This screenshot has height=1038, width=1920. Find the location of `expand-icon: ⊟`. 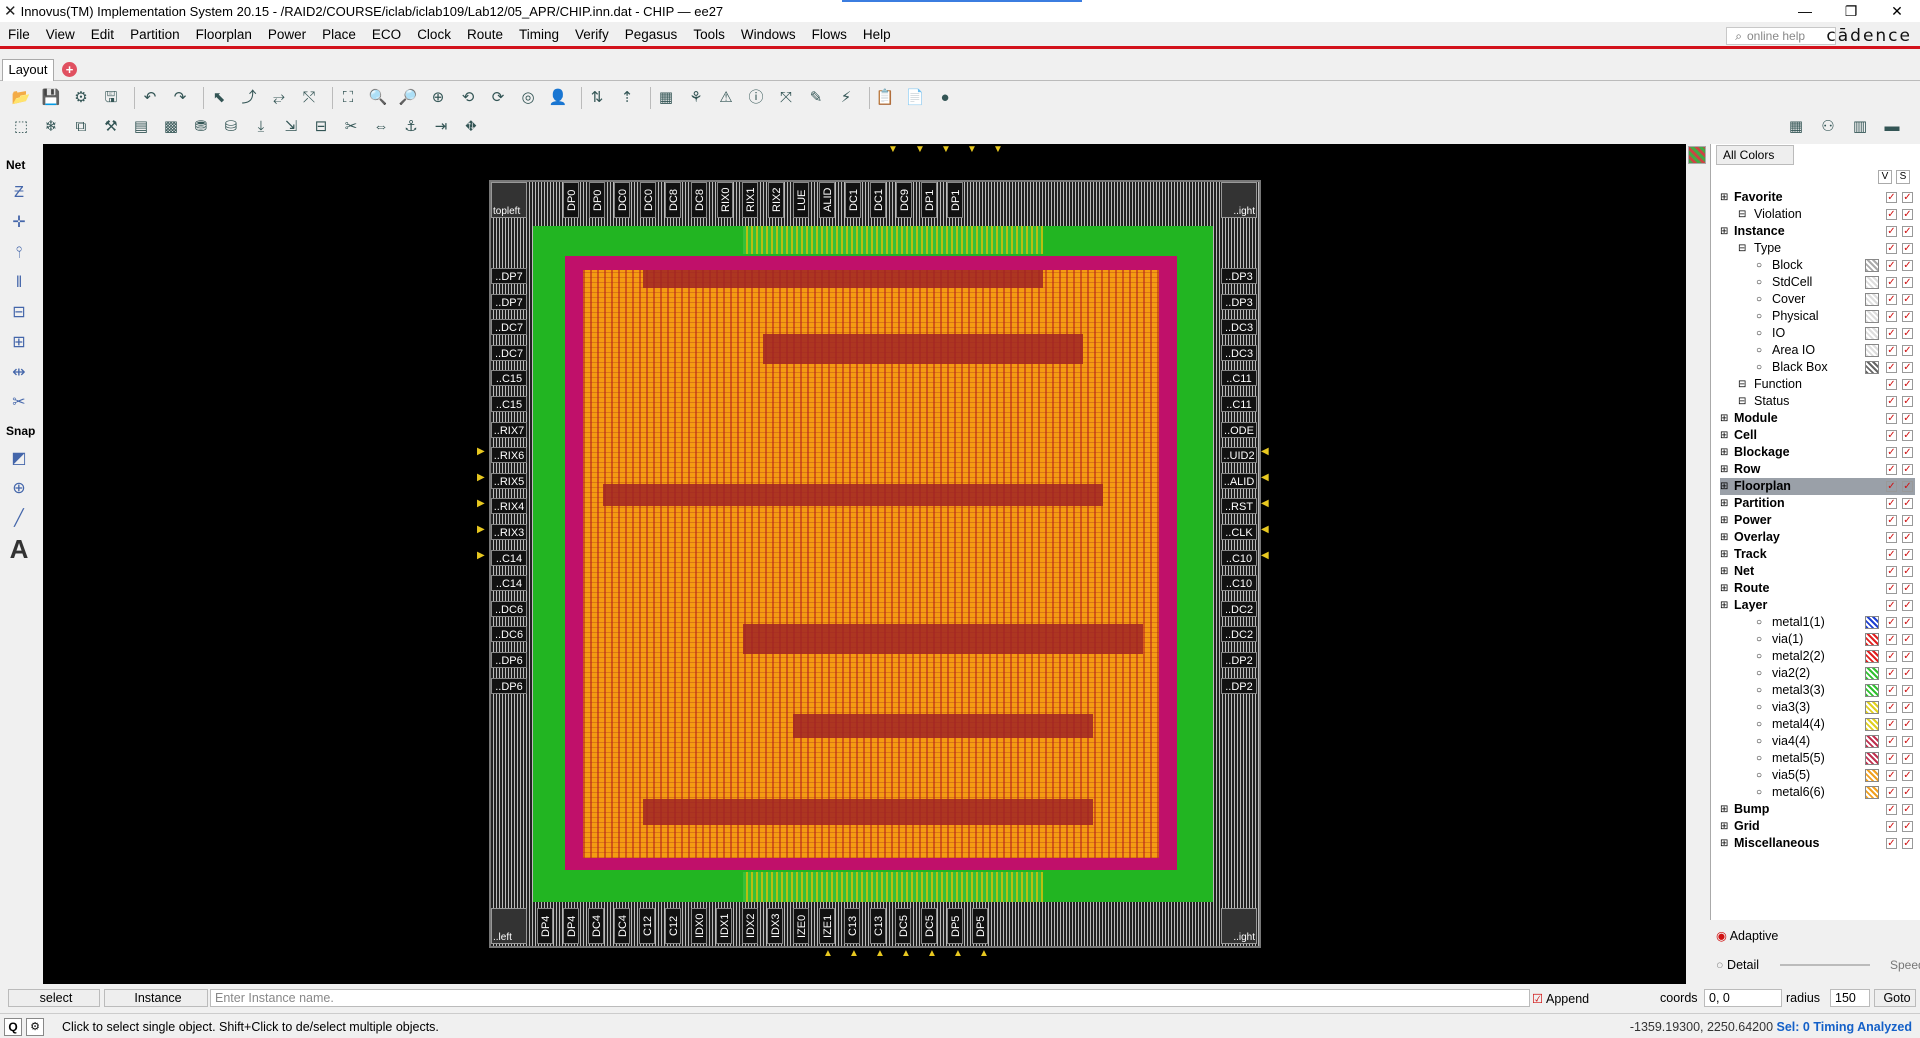

expand-icon: ⊟ is located at coordinates (1742, 214).